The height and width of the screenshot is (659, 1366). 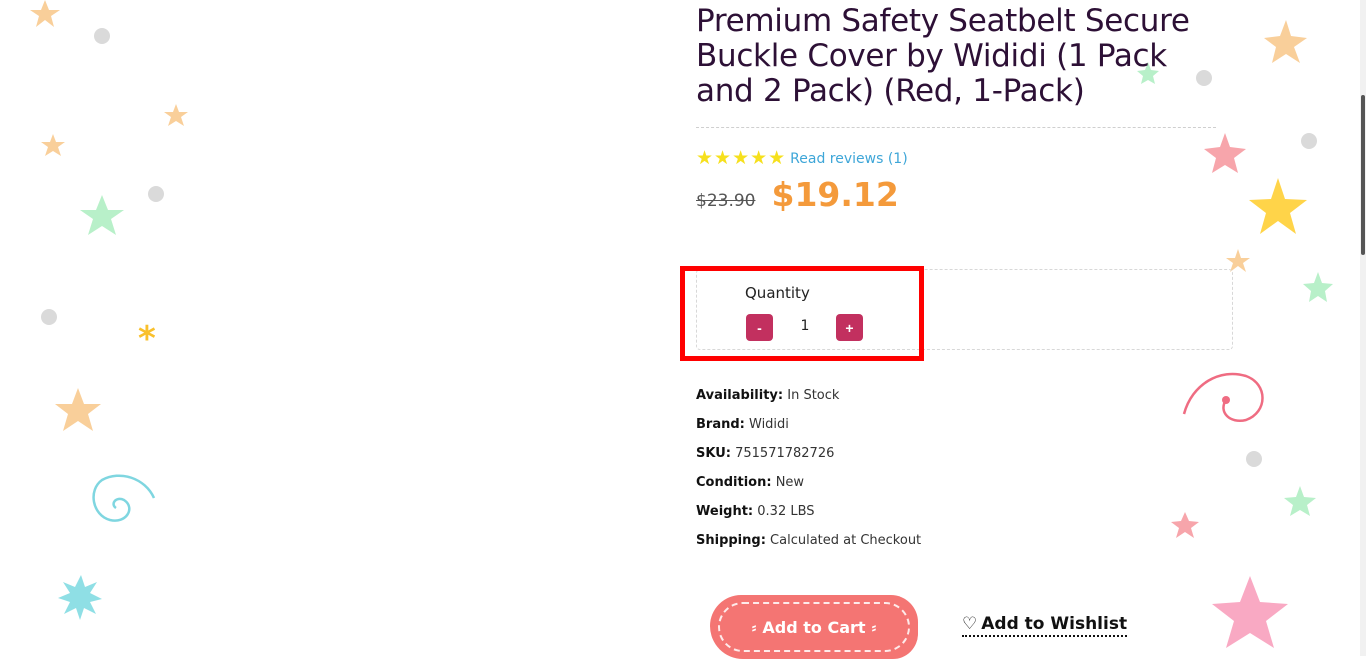 I want to click on scrollbar-thumb, so click(x=1363, y=175).